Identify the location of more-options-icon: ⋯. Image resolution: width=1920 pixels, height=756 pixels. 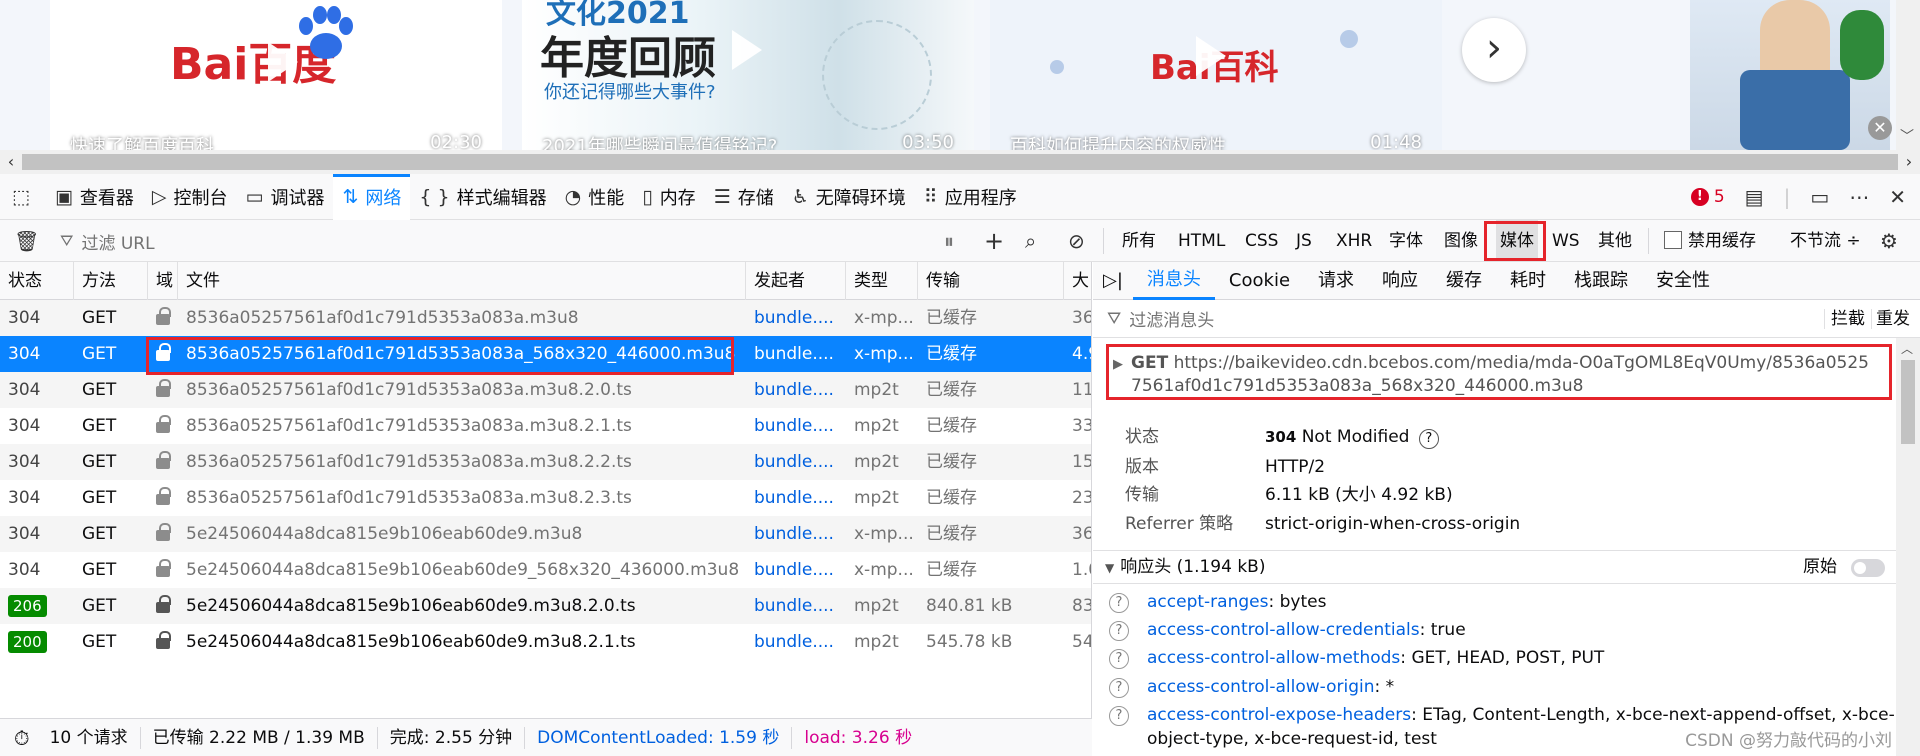
(1859, 197).